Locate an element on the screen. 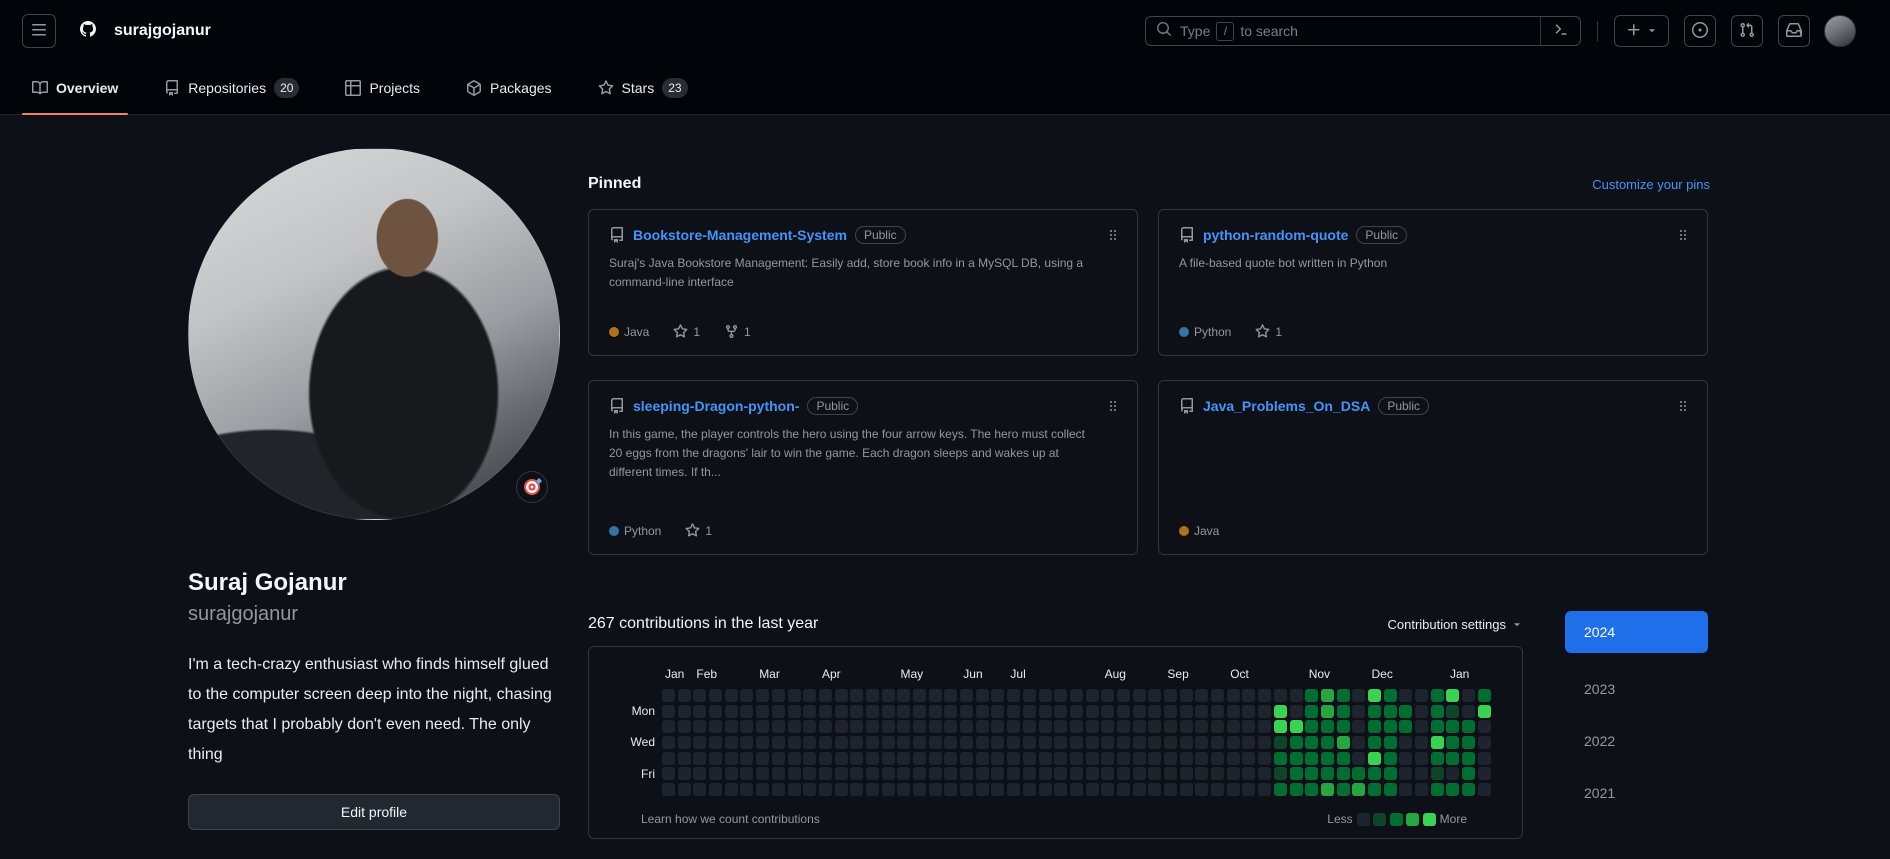  repo-link: python-random-quote is located at coordinates (1275, 235).